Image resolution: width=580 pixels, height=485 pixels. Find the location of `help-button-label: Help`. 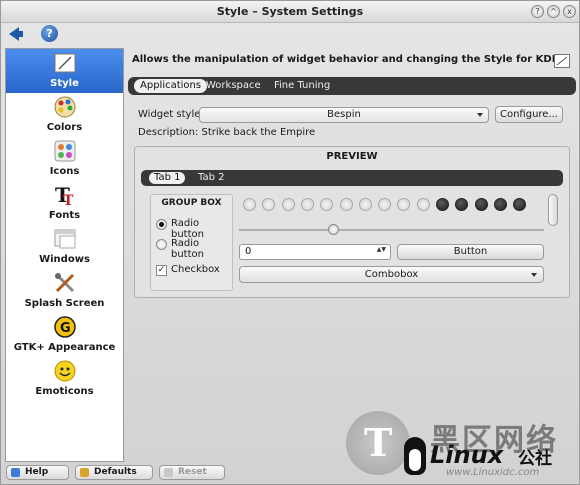

help-button-label: Help is located at coordinates (37, 472).